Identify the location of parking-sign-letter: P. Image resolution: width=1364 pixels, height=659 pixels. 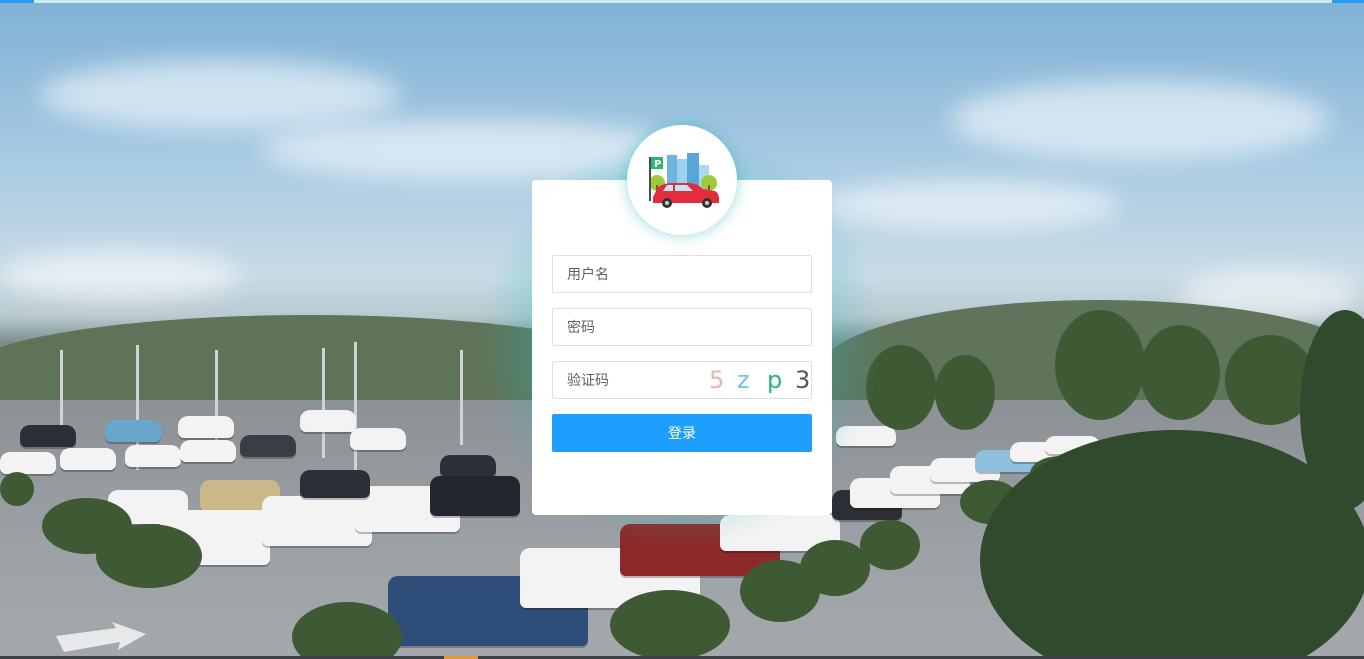
(657, 164).